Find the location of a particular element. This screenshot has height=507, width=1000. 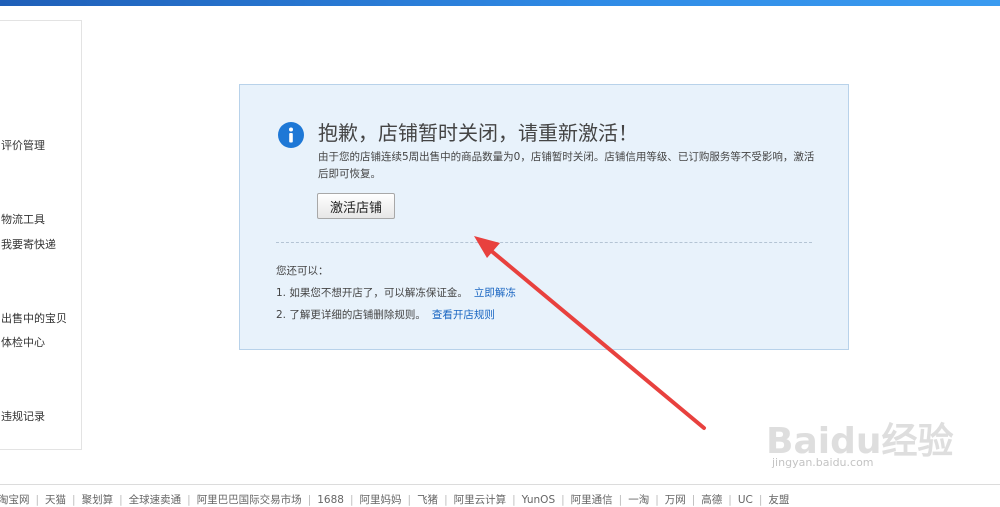

top-accent-bar is located at coordinates (500, 3).